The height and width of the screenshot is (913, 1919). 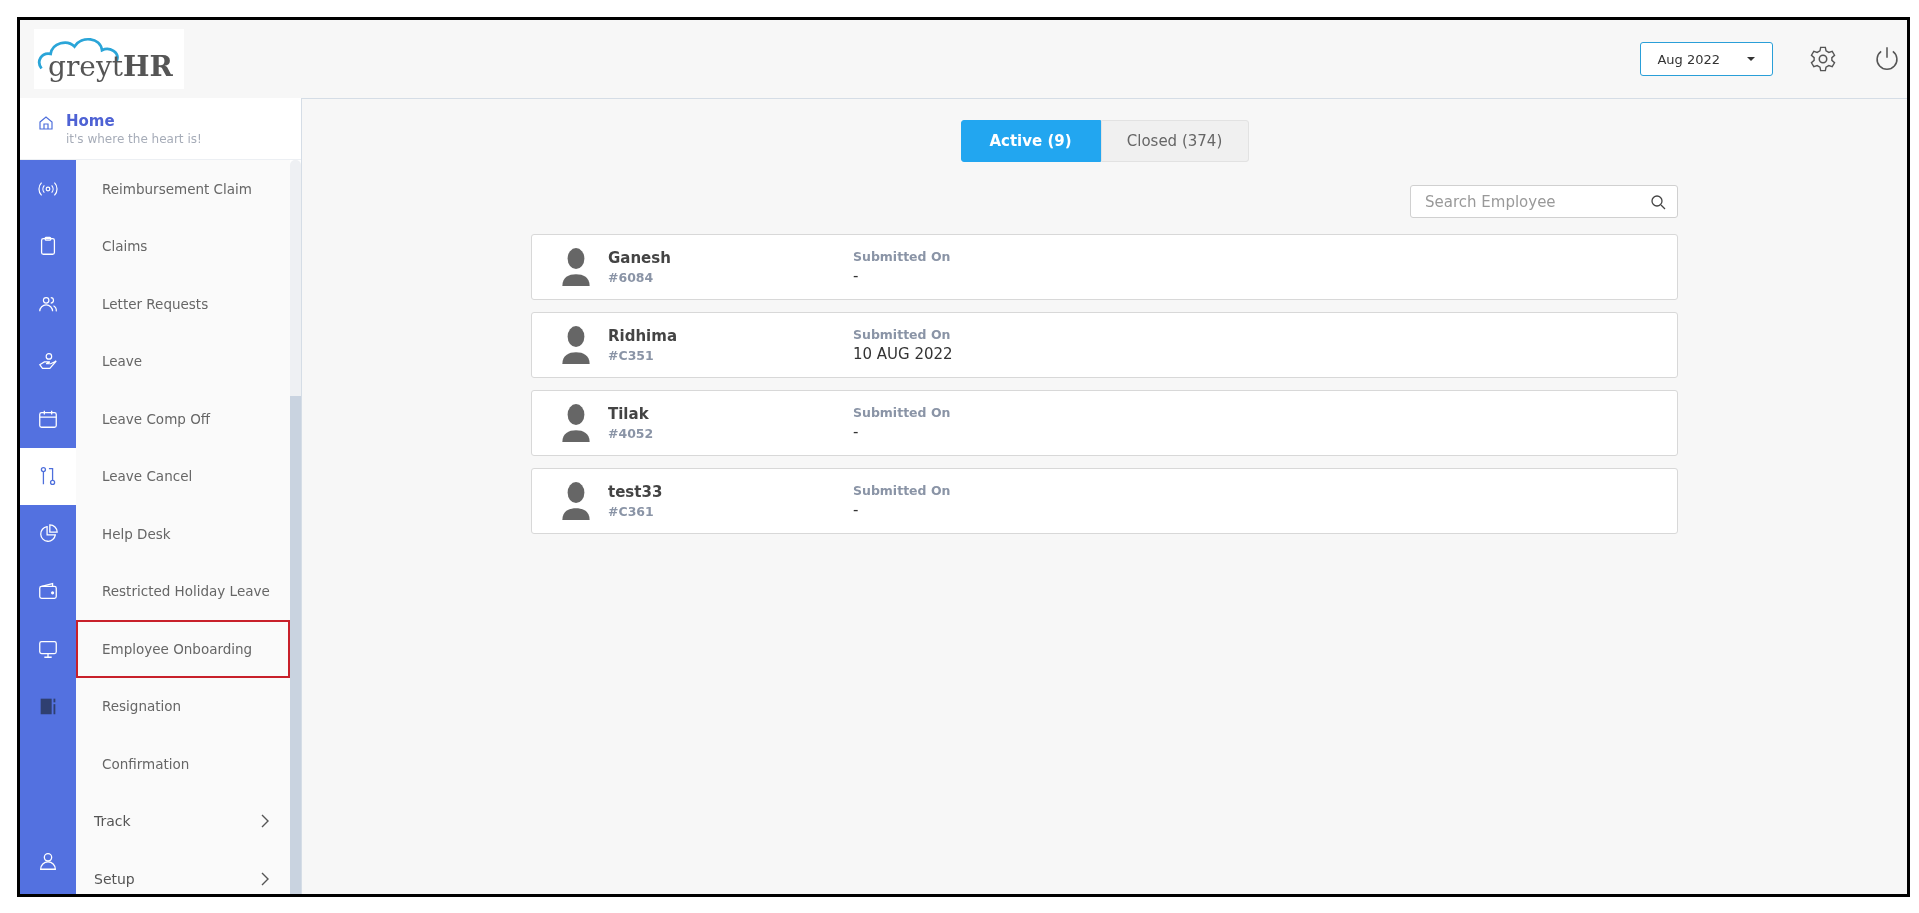 I want to click on scrollbar, so click(x=295, y=527).